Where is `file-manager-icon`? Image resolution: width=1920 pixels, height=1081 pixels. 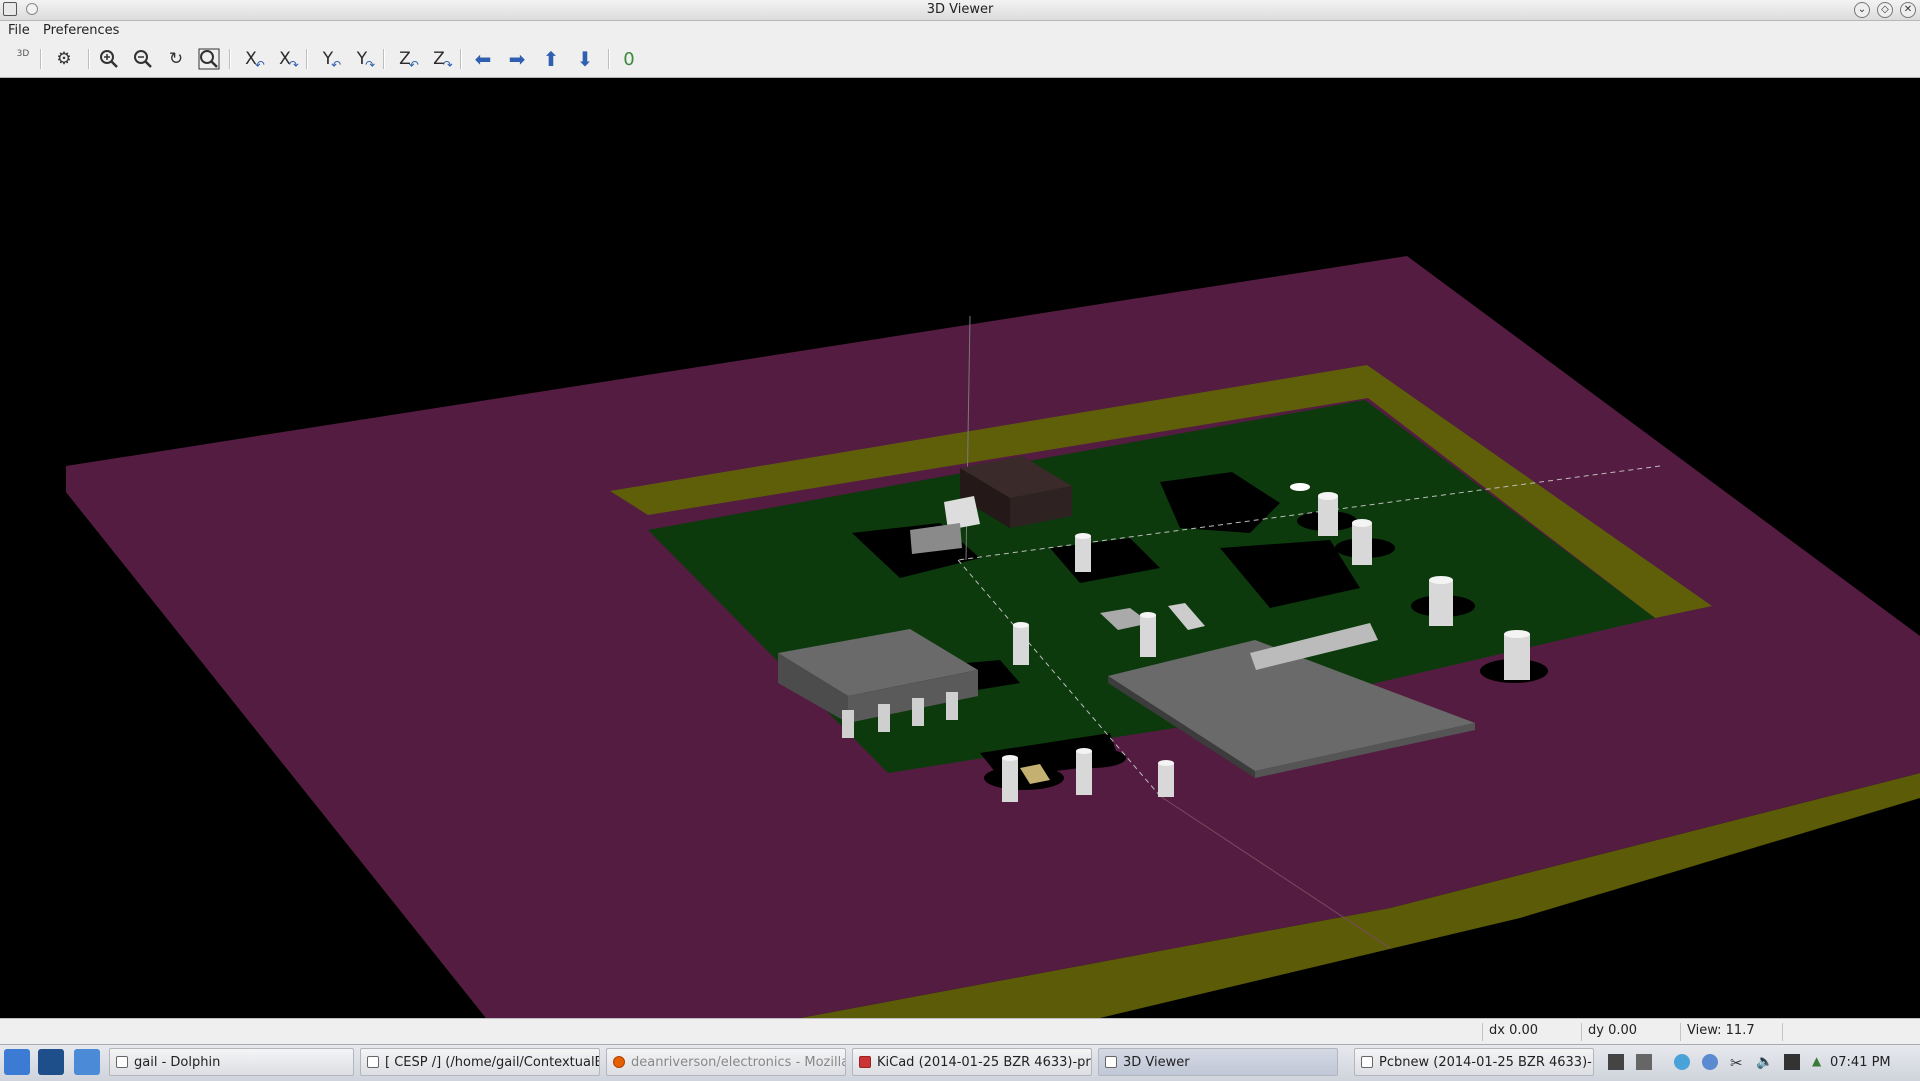
file-manager-icon is located at coordinates (87, 1062).